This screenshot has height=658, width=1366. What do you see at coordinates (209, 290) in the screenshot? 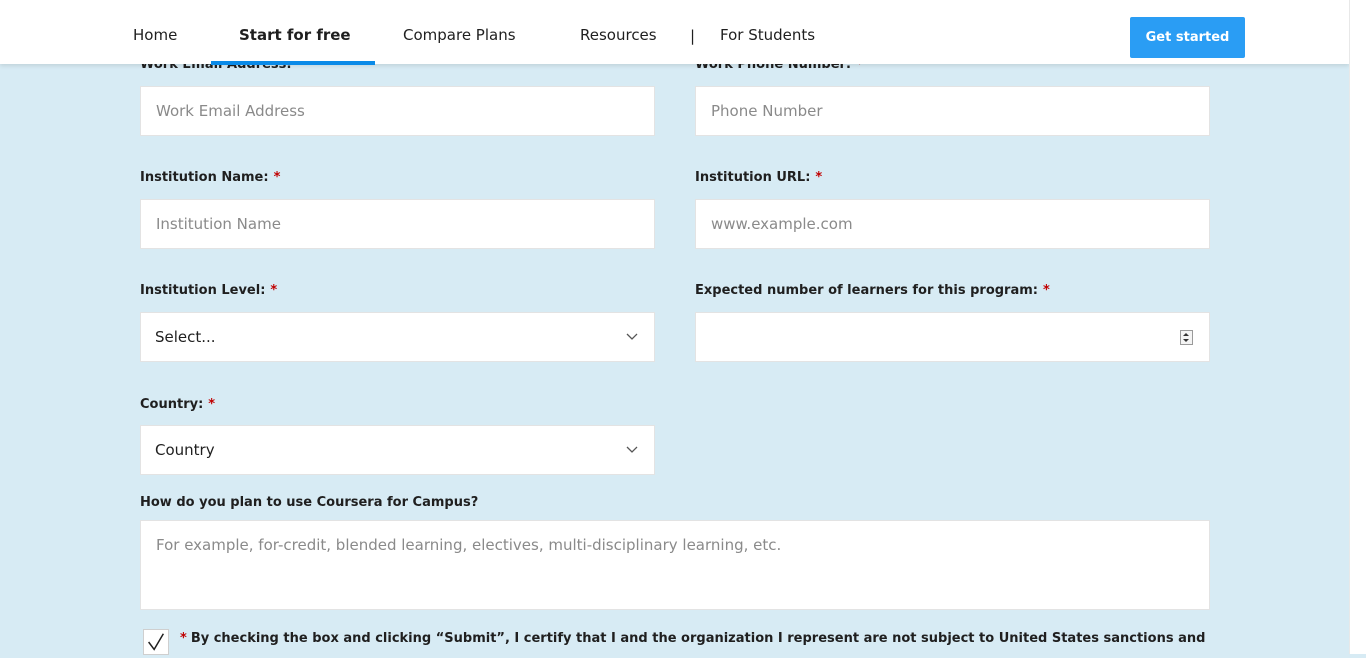
I see `institution-level-label: Institution Level: *` at bounding box center [209, 290].